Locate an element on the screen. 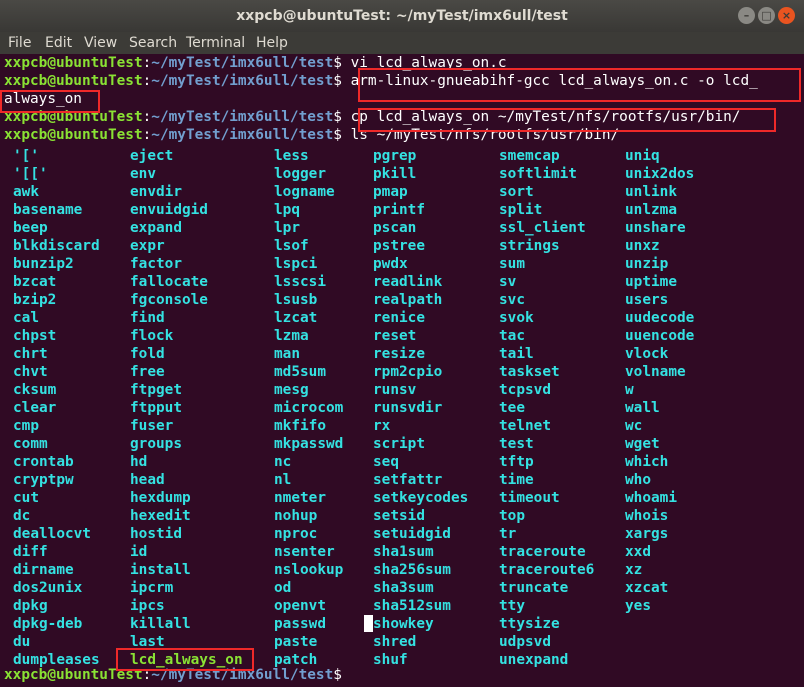 This screenshot has width=804, height=687. listing-entry: cal is located at coordinates (26, 318).